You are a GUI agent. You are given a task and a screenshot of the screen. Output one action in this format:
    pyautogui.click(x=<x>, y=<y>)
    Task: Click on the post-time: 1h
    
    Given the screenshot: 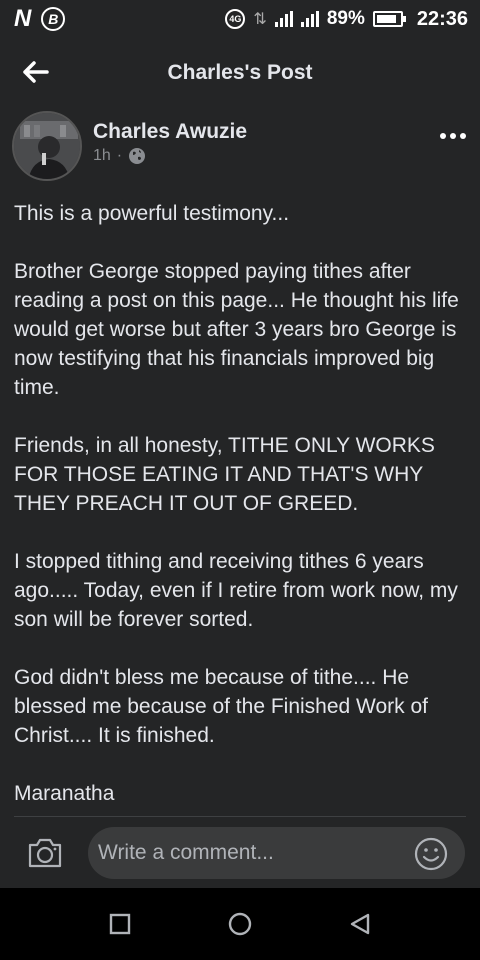 What is the action you would take?
    pyautogui.click(x=102, y=156)
    